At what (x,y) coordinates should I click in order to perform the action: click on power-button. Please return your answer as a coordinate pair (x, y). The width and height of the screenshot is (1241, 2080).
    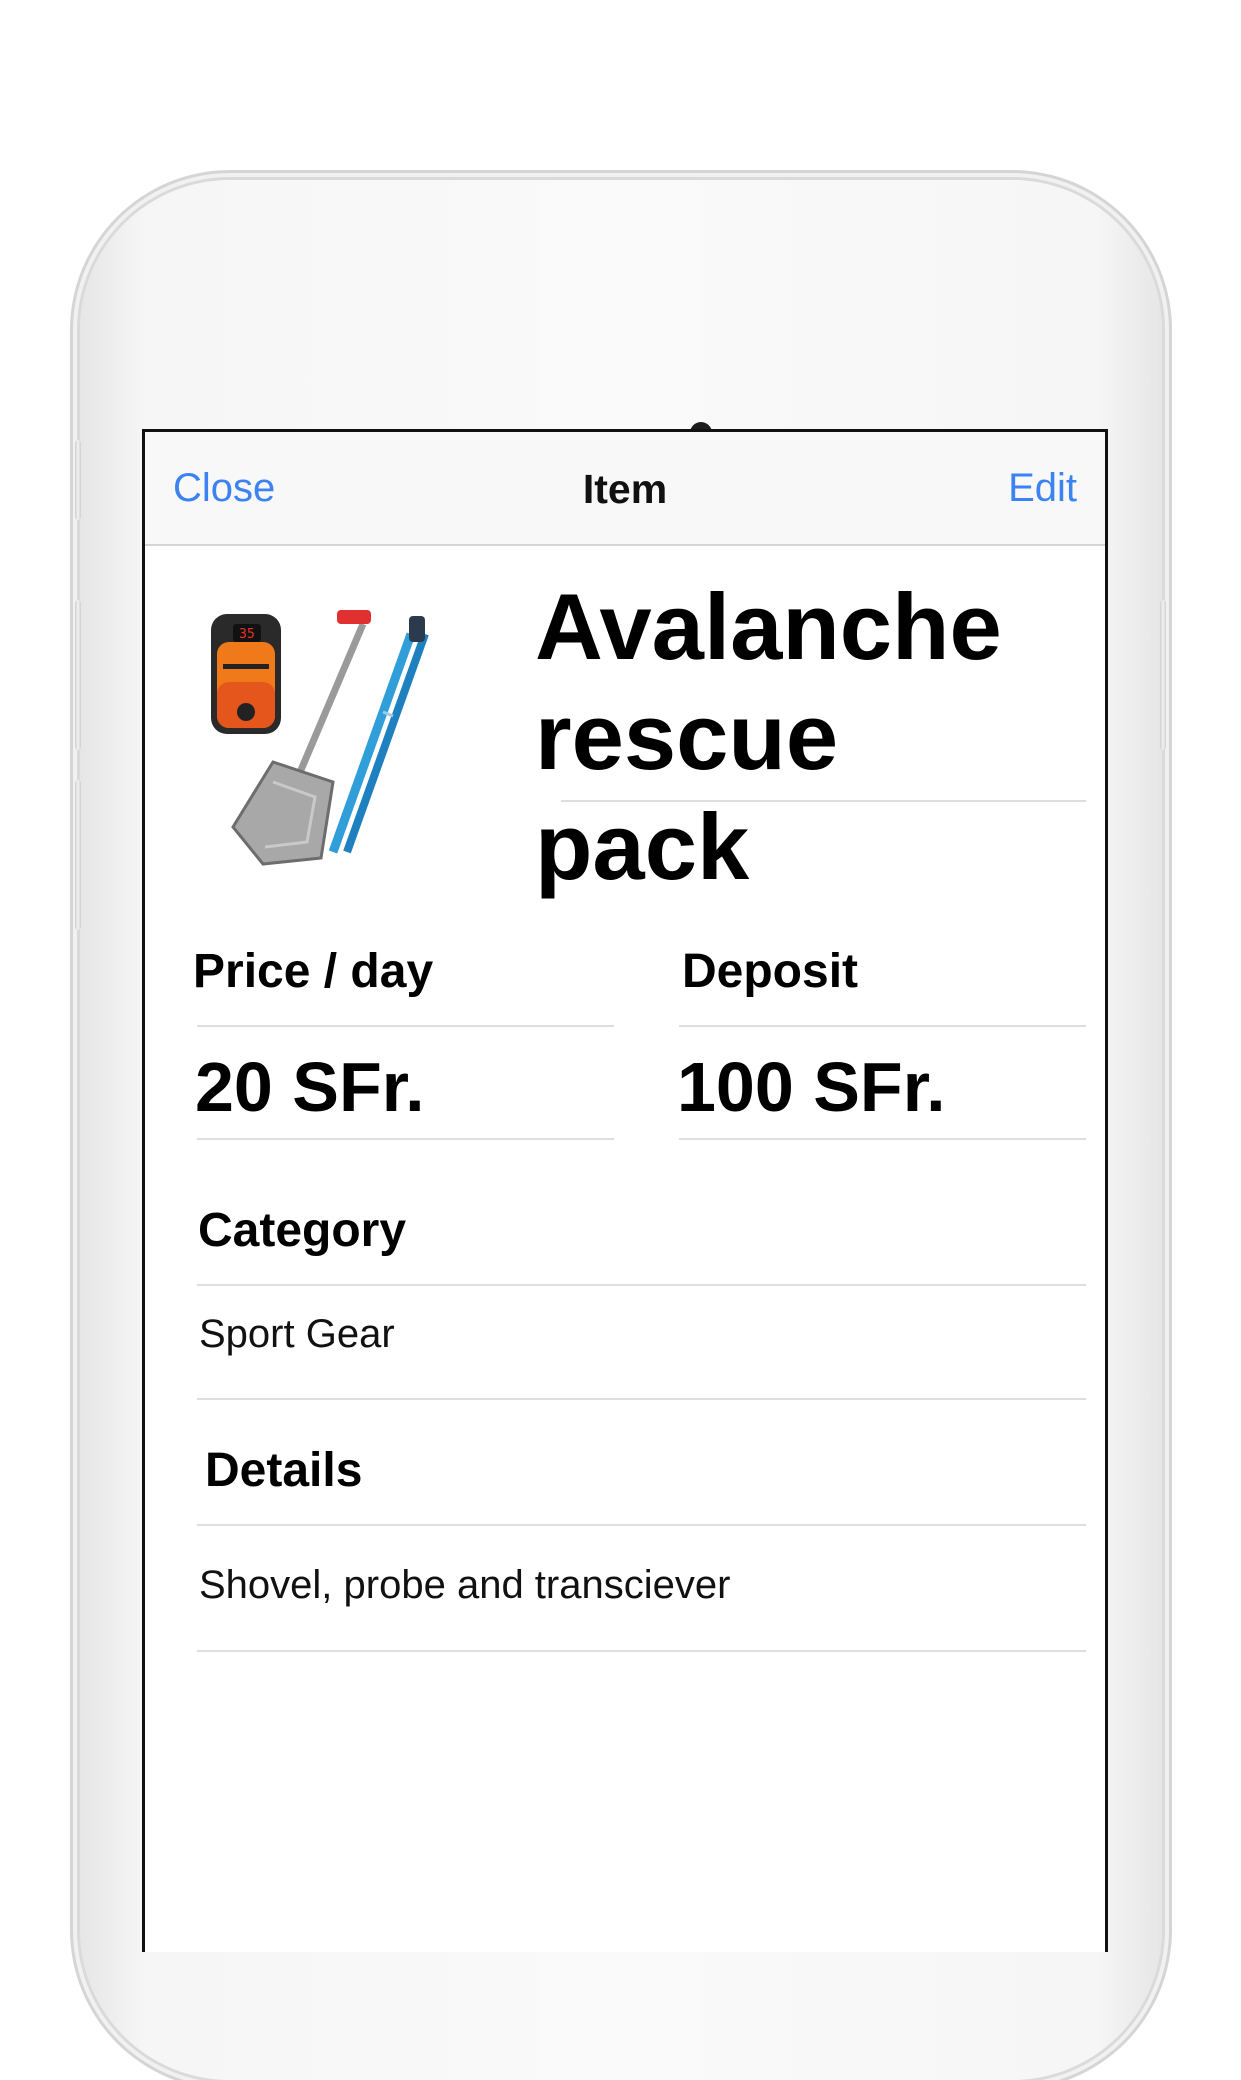
    Looking at the image, I should click on (1163, 675).